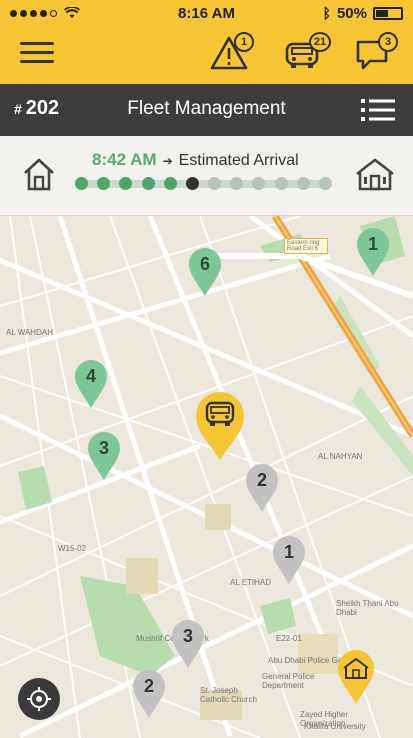  Describe the element at coordinates (307, 660) in the screenshot. I see `map-label: Abu Dhabi Police Gen` at that location.